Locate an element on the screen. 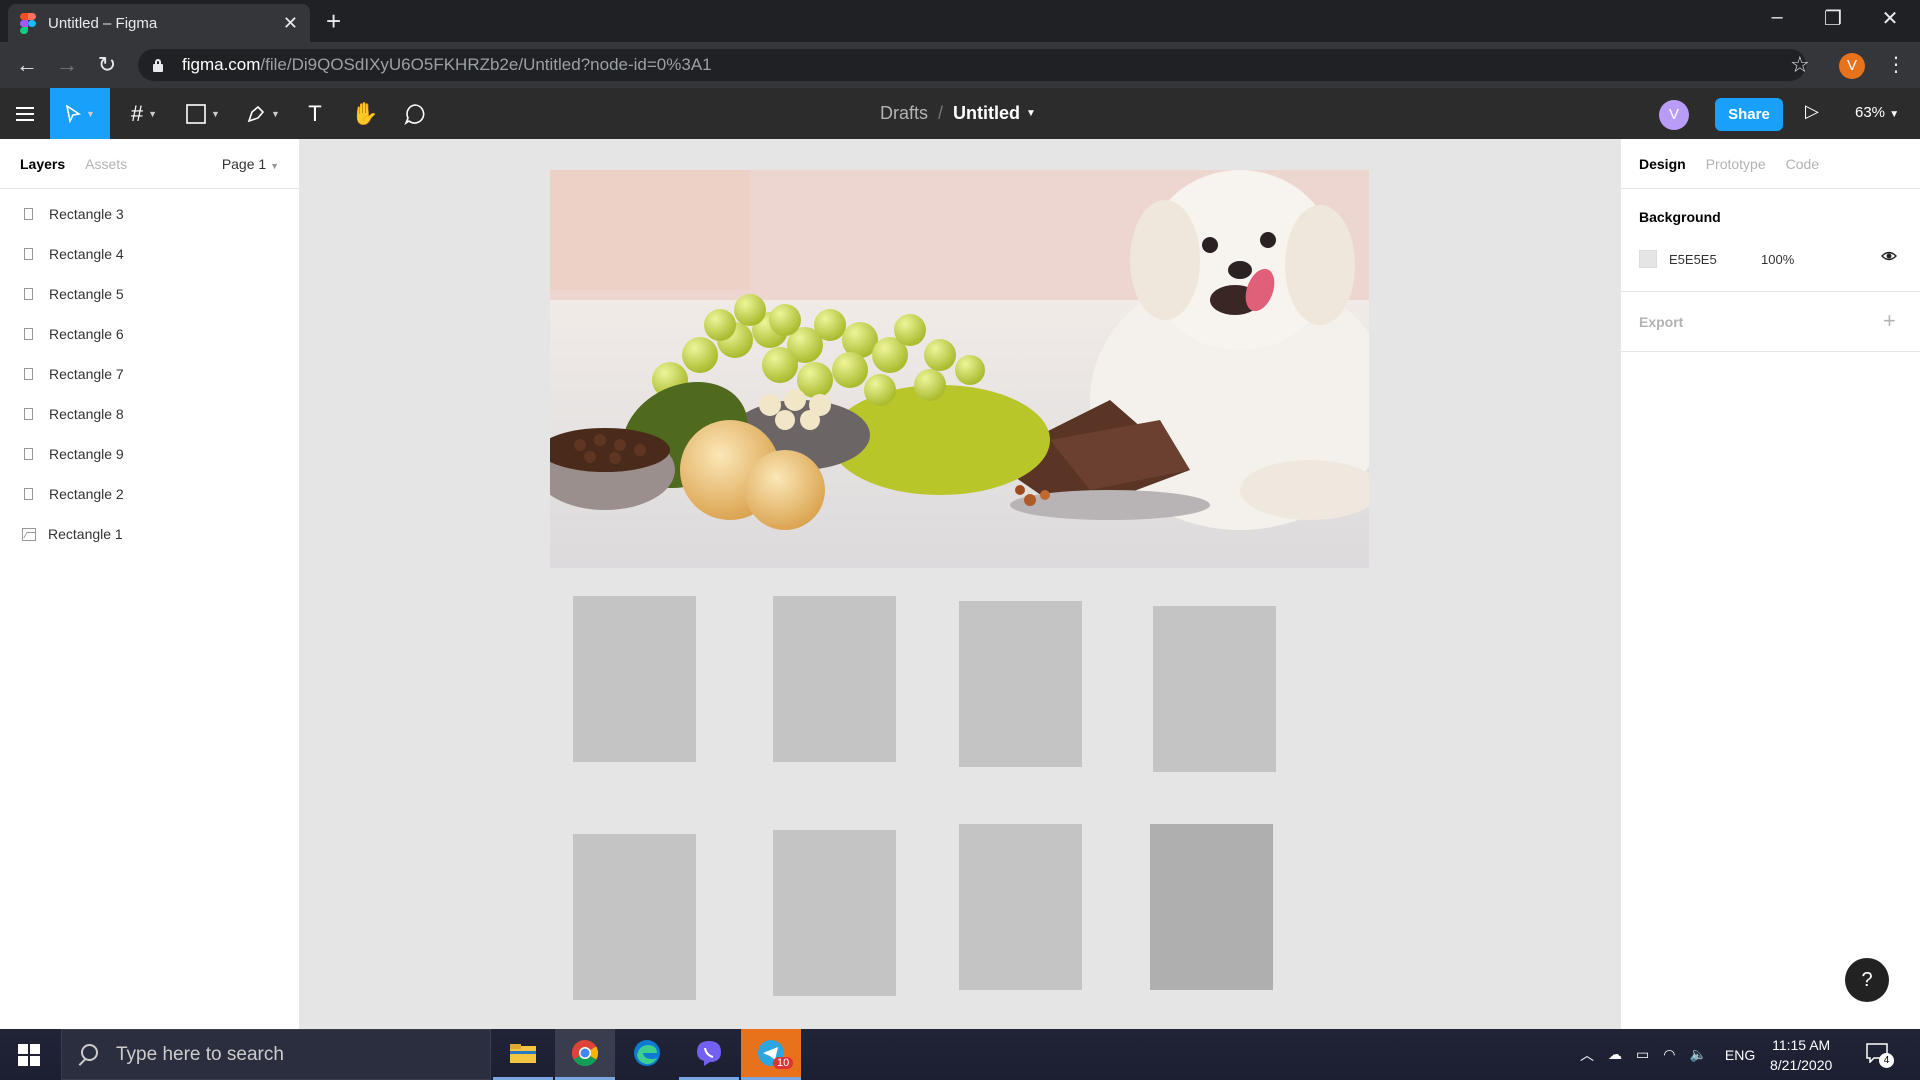 This screenshot has width=1920, height=1080. background-color-swatch is located at coordinates (1648, 259).